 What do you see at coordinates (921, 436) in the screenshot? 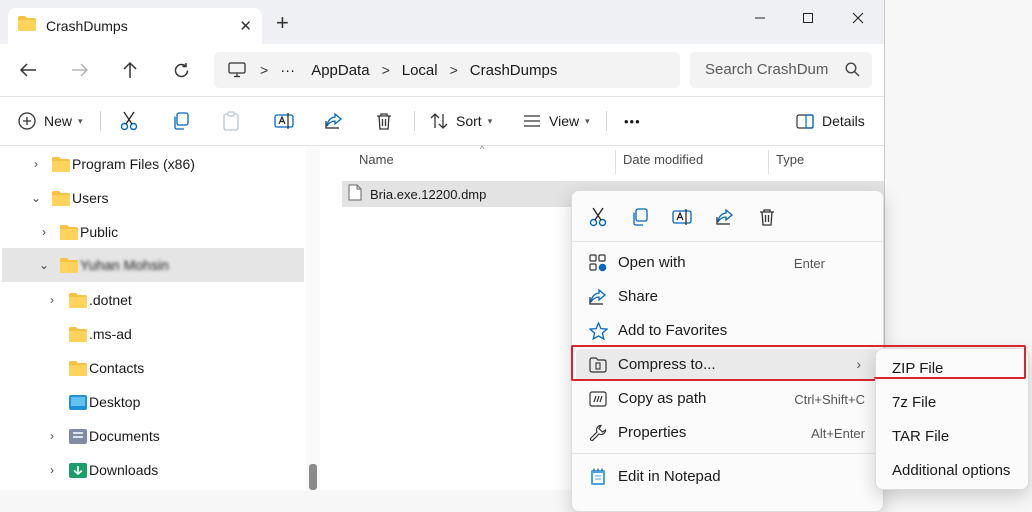
I see `submenu-item-label: TAR File` at bounding box center [921, 436].